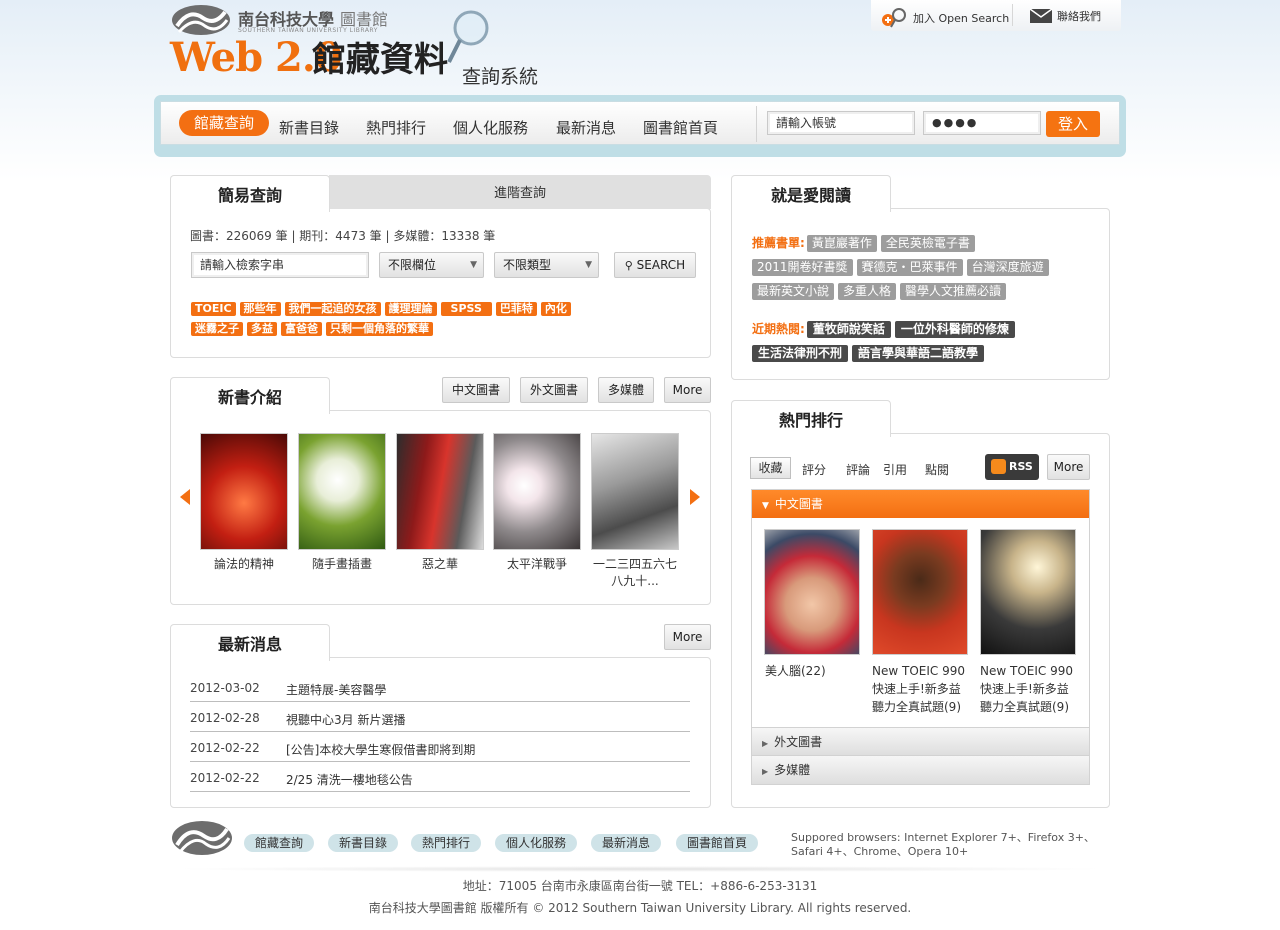  I want to click on section-multimedia: ▶ 多媒體, so click(920, 769).